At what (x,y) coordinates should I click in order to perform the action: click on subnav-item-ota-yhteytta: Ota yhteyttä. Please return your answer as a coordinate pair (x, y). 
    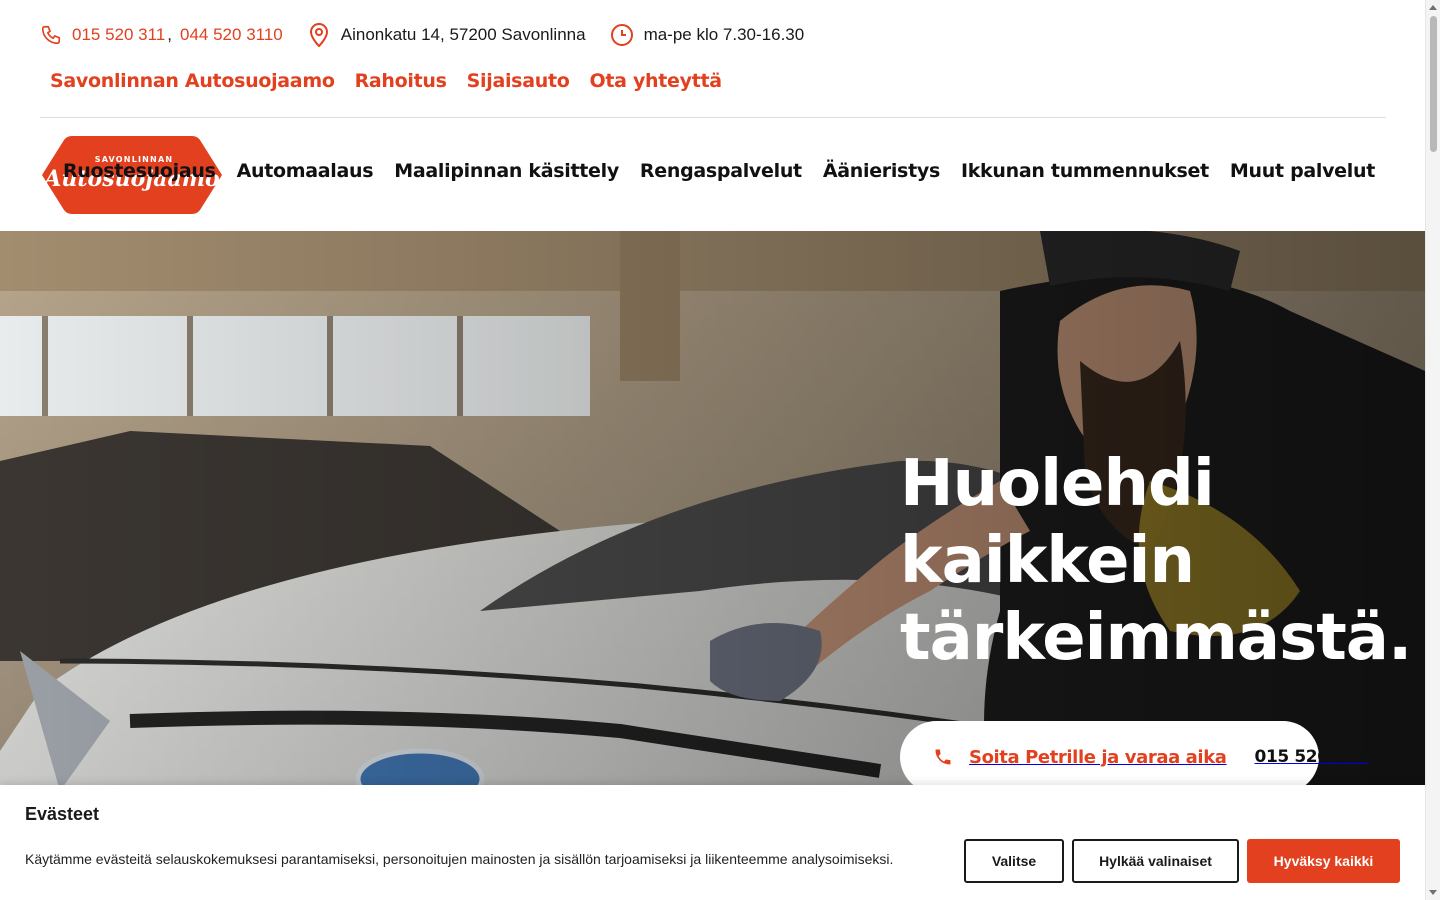
    Looking at the image, I should click on (655, 81).